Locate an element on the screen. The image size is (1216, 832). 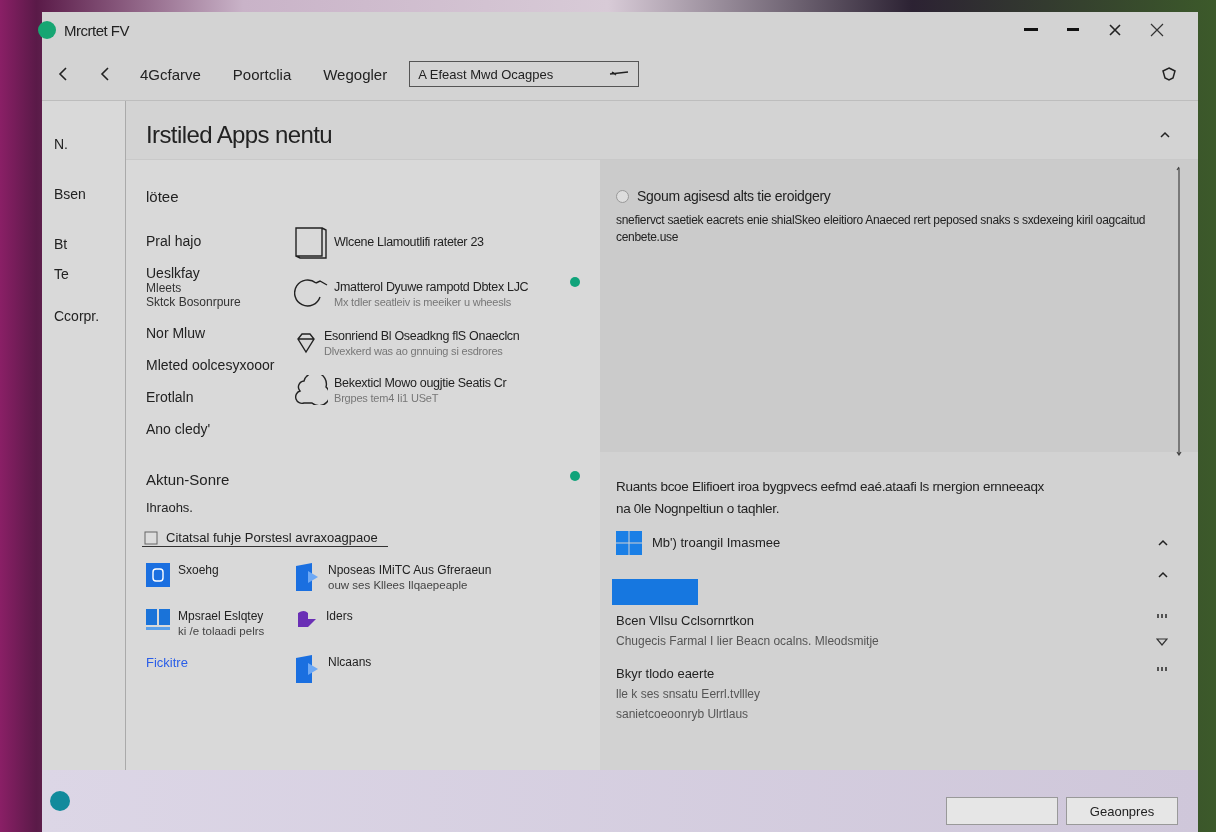
image-icon is located at coordinates (151, 537).